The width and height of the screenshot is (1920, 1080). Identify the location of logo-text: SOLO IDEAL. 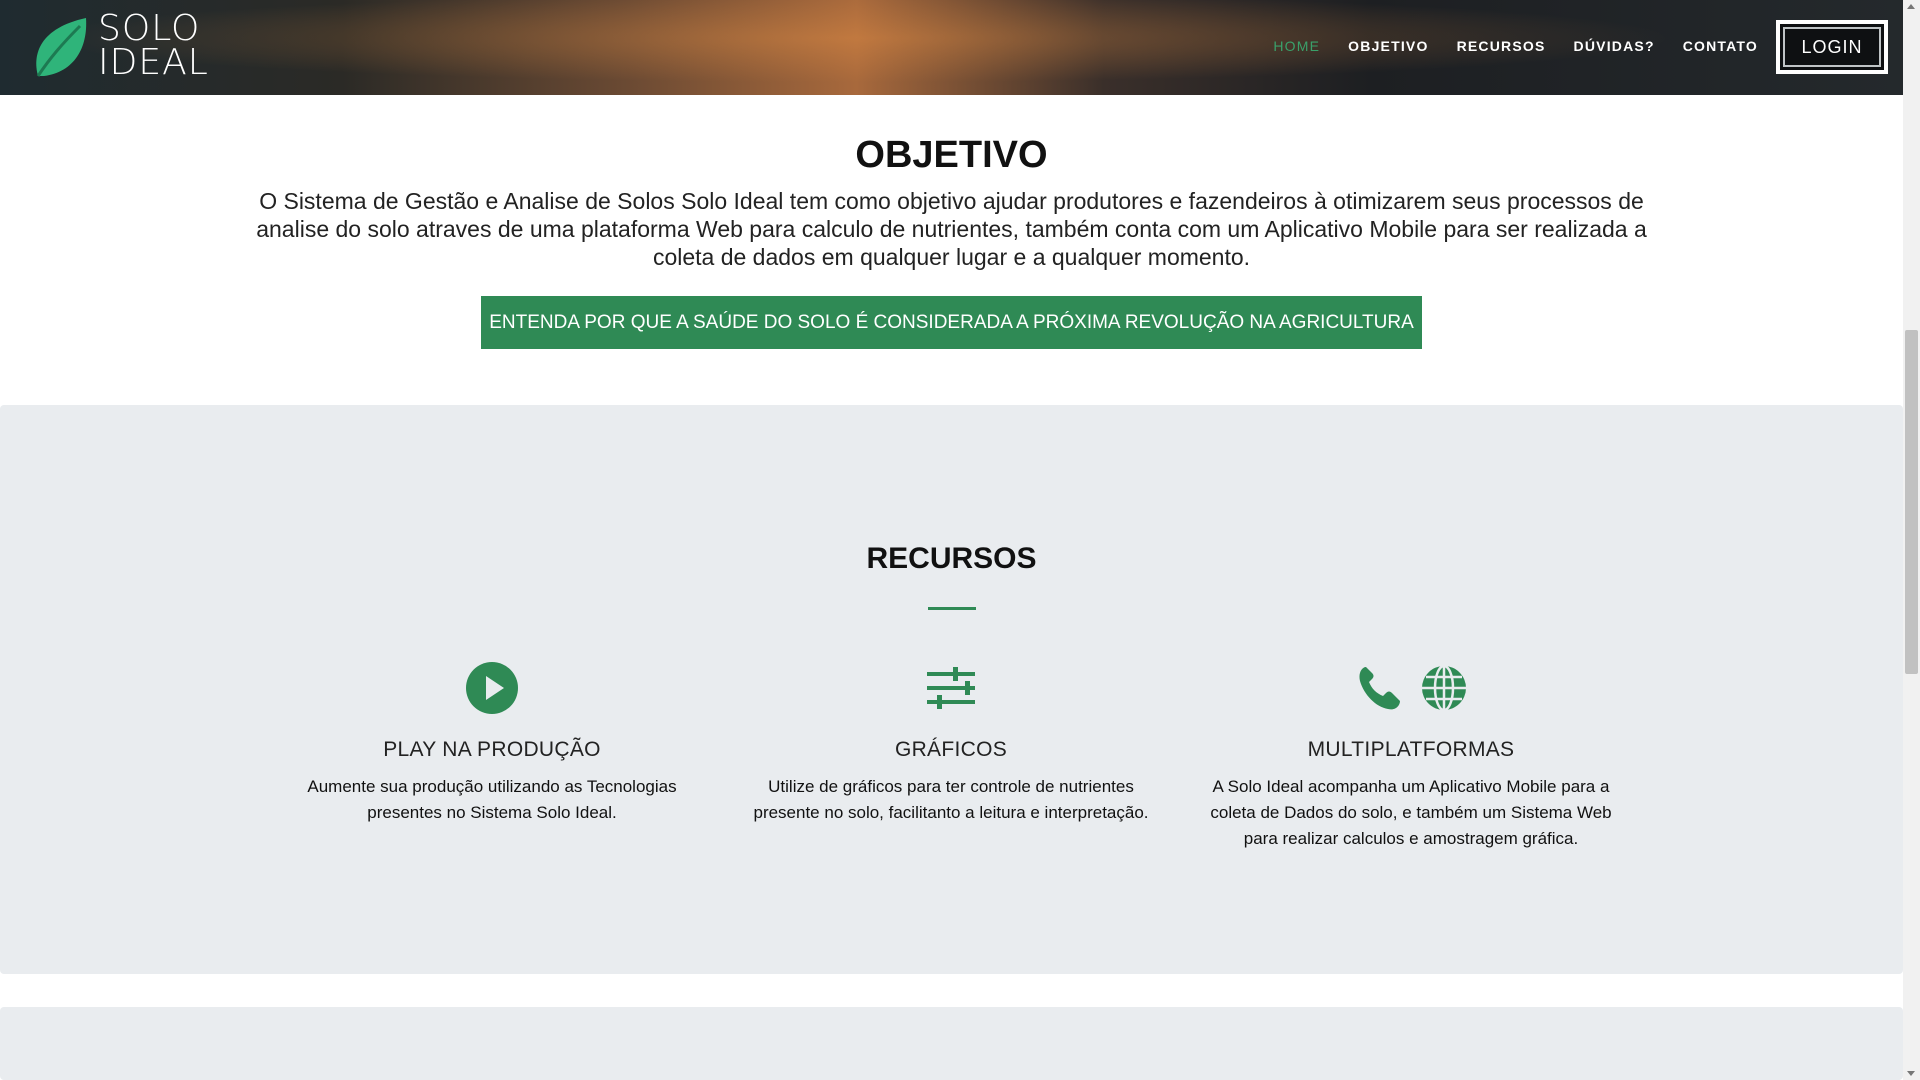
(153, 45).